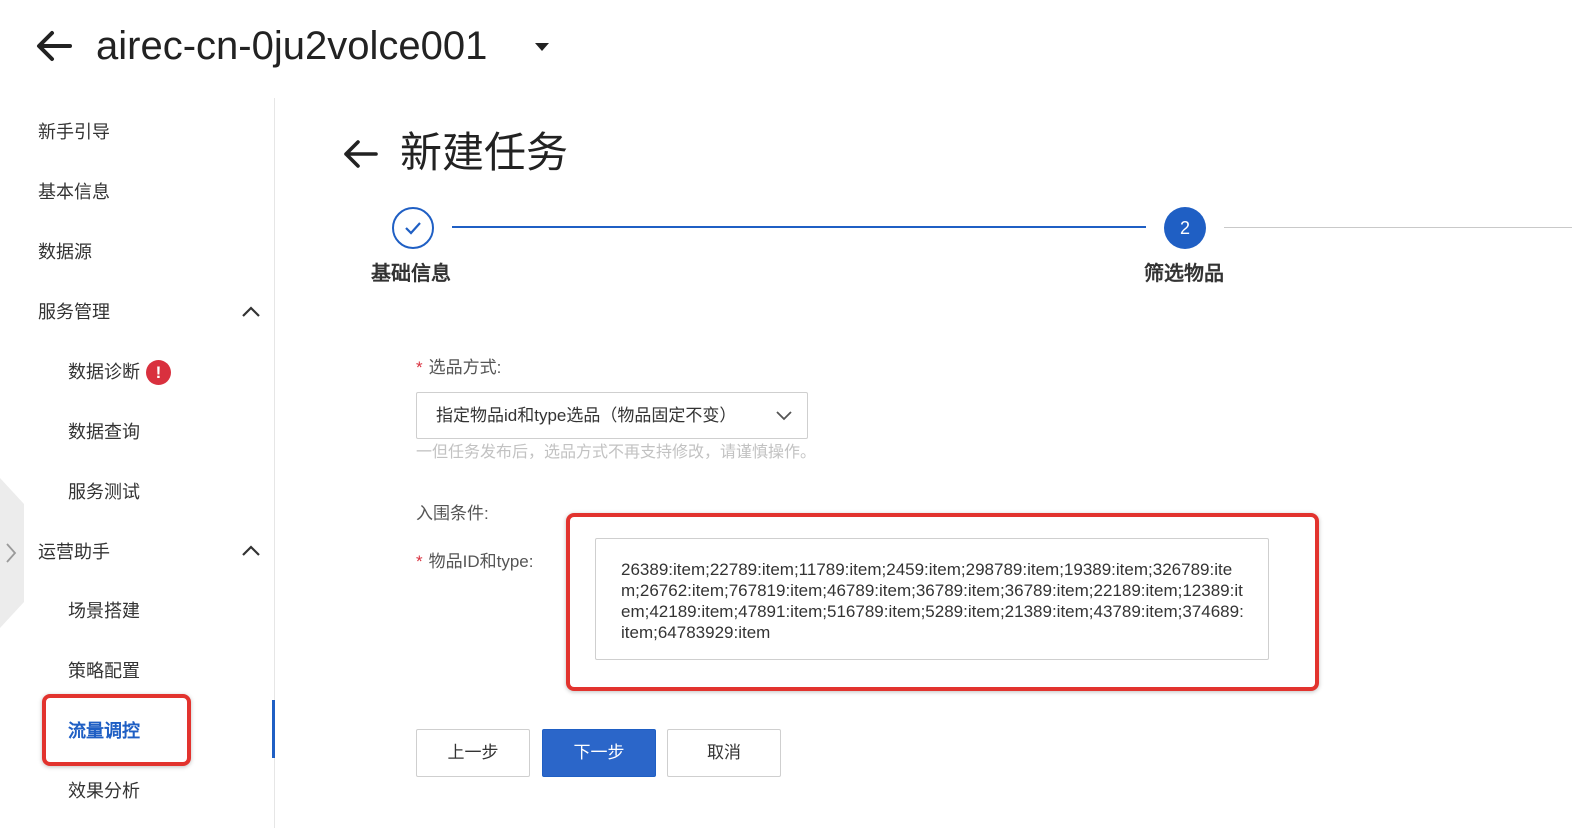 The width and height of the screenshot is (1572, 828). I want to click on step-1-indicator, so click(413, 228).